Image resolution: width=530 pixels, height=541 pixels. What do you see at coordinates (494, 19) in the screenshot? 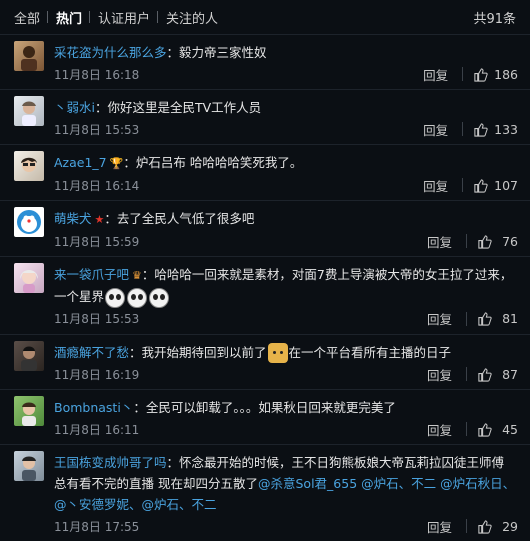
I see `comment-total-count: 共91条` at bounding box center [494, 19].